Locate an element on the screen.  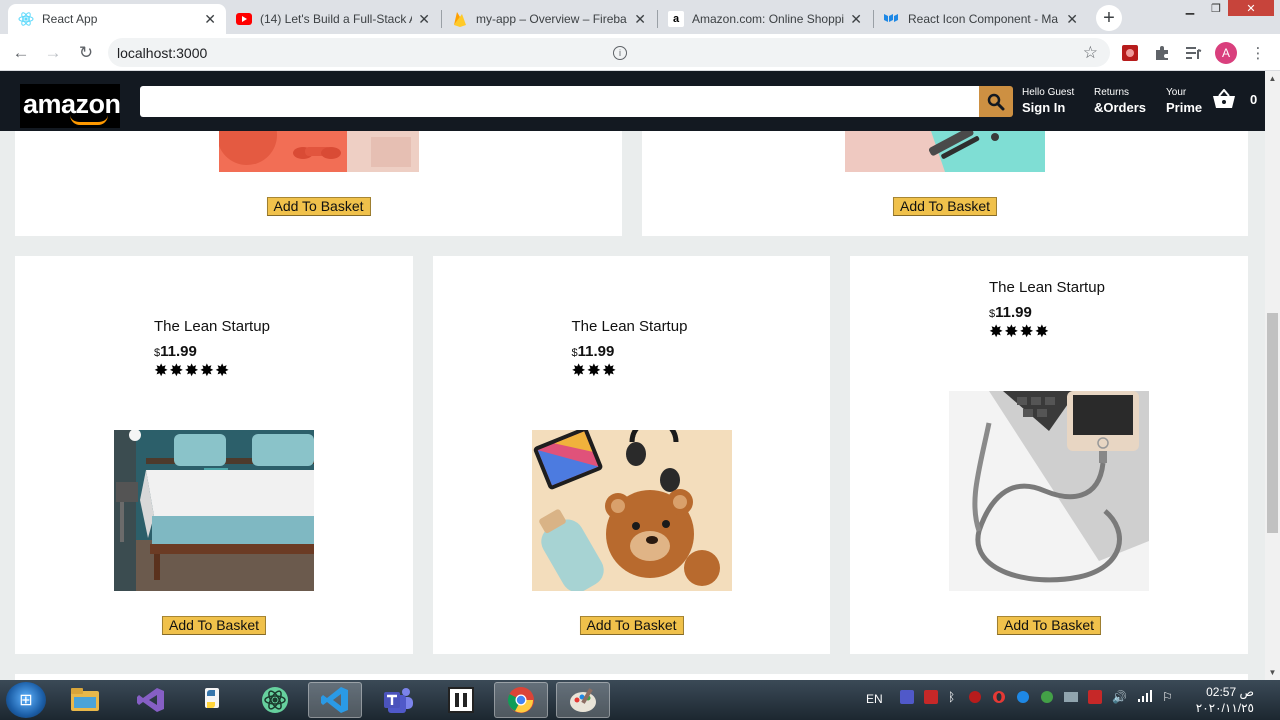
storage-tray-icon is located at coordinates (1071, 698).